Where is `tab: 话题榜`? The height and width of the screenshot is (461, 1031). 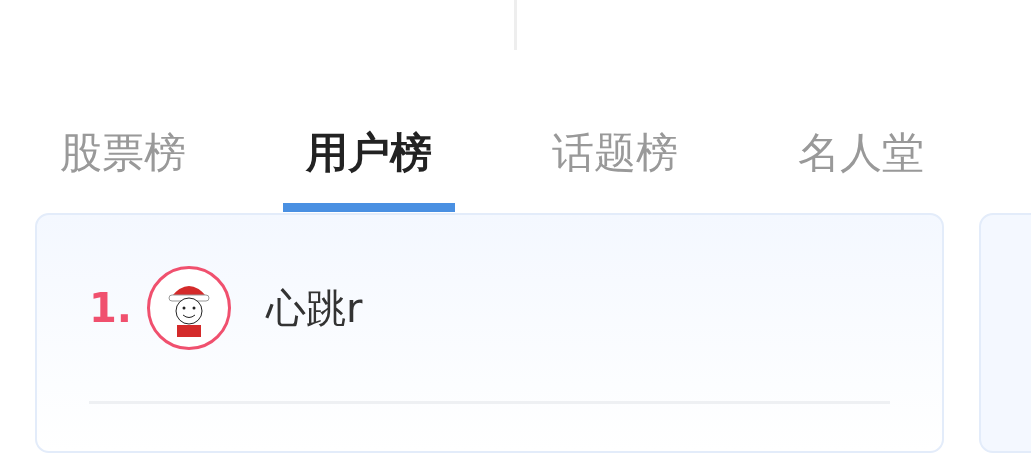
tab: 话题榜 is located at coordinates (615, 168).